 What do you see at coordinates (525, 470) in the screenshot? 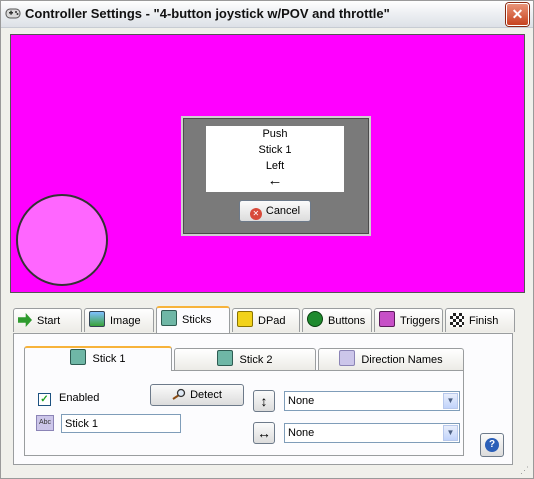
I see `resize-grip-icon: ⋰` at bounding box center [525, 470].